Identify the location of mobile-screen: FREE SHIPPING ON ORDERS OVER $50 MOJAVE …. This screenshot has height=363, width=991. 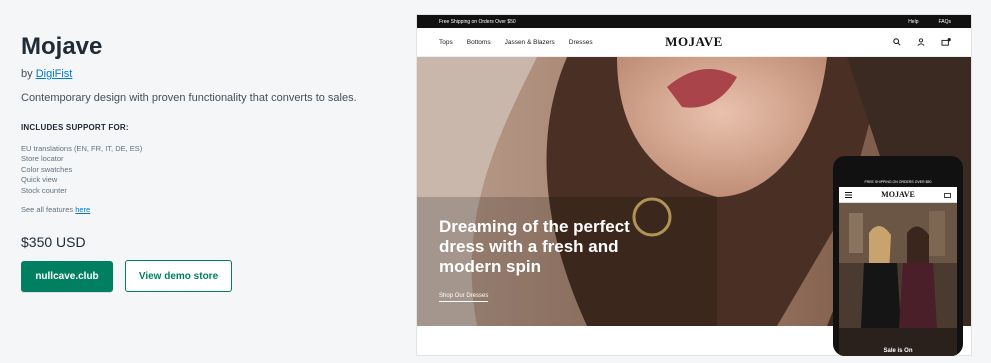
(898, 267).